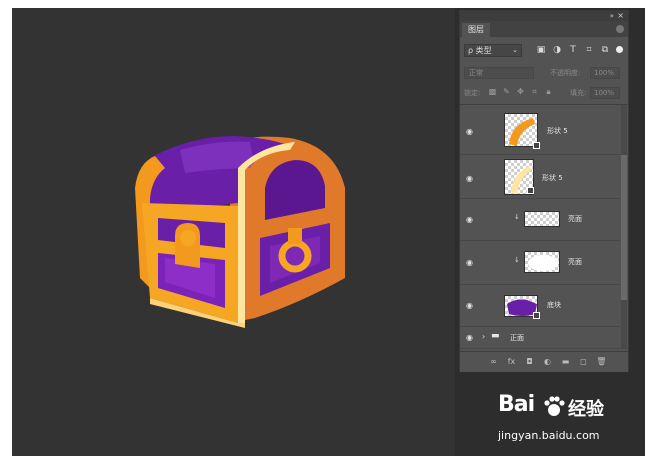  I want to click on layer-row-highlight-a: ◉ ↓ 亮面, so click(540, 220).